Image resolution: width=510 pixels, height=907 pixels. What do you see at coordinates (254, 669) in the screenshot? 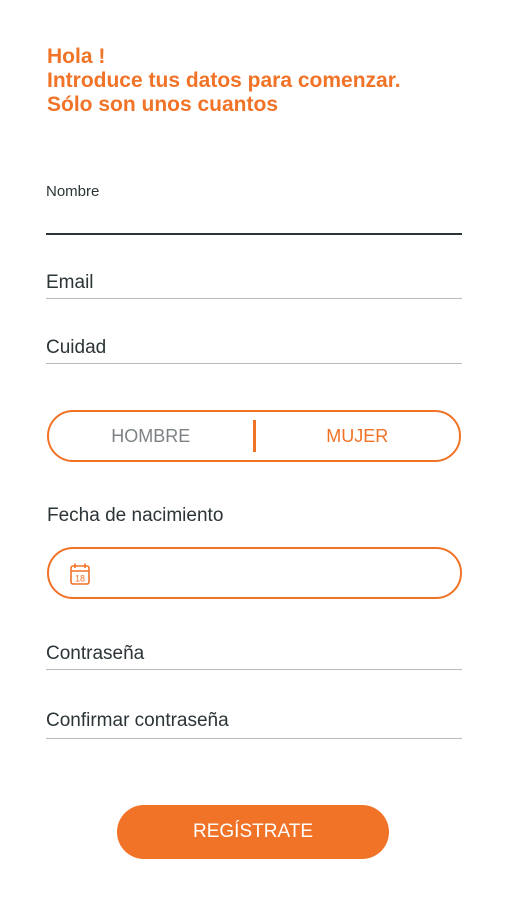
I see `contrasena-underline` at bounding box center [254, 669].